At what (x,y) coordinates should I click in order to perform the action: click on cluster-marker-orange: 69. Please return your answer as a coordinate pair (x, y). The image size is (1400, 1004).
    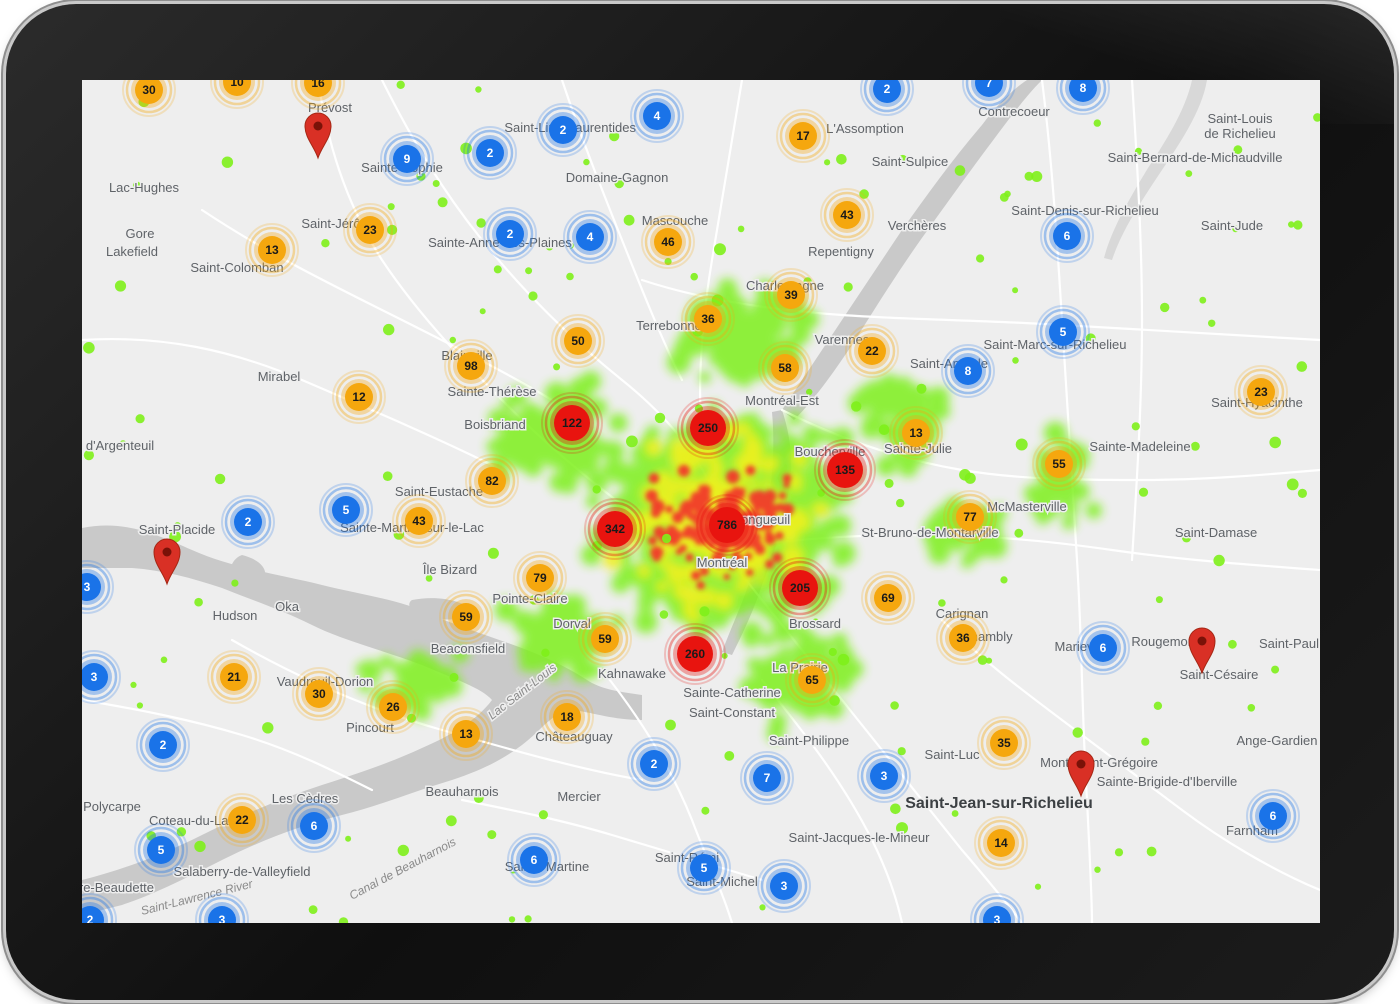
    Looking at the image, I should click on (888, 598).